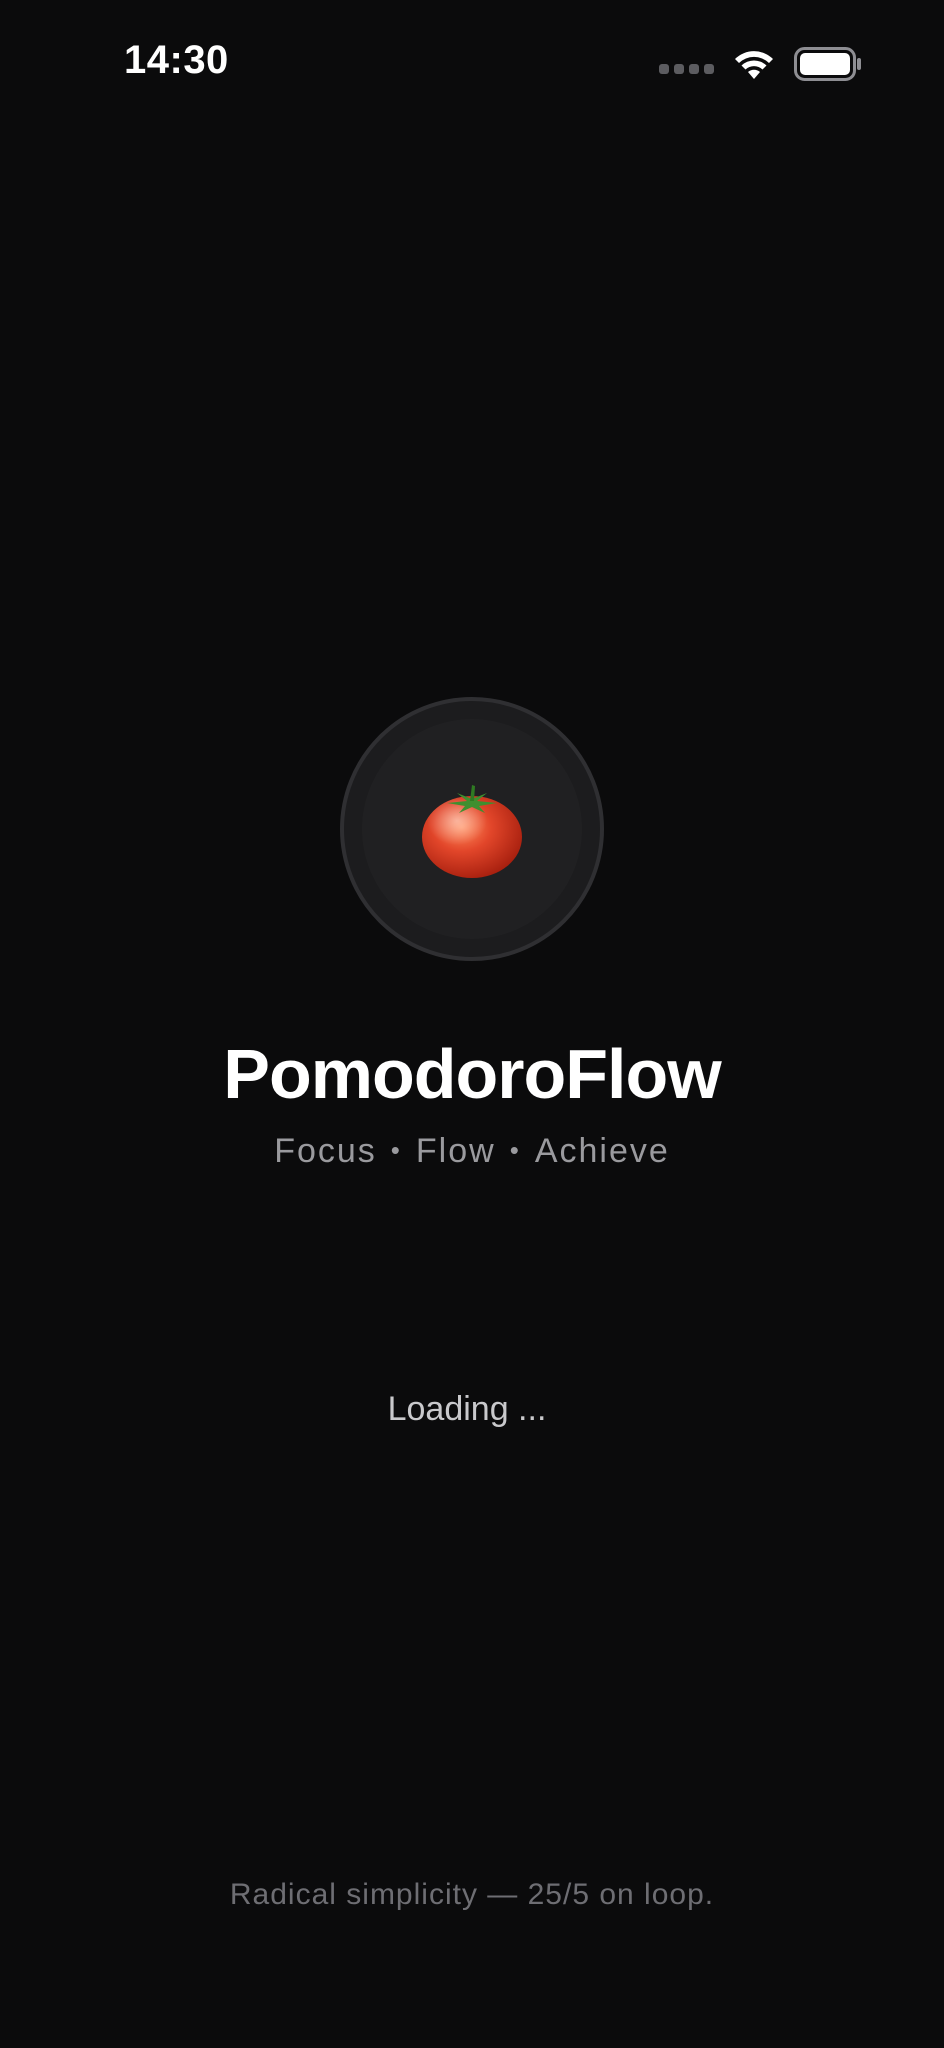 This screenshot has height=2048, width=944. I want to click on tagline: Focus • Flow • Achieve, so click(472, 1151).